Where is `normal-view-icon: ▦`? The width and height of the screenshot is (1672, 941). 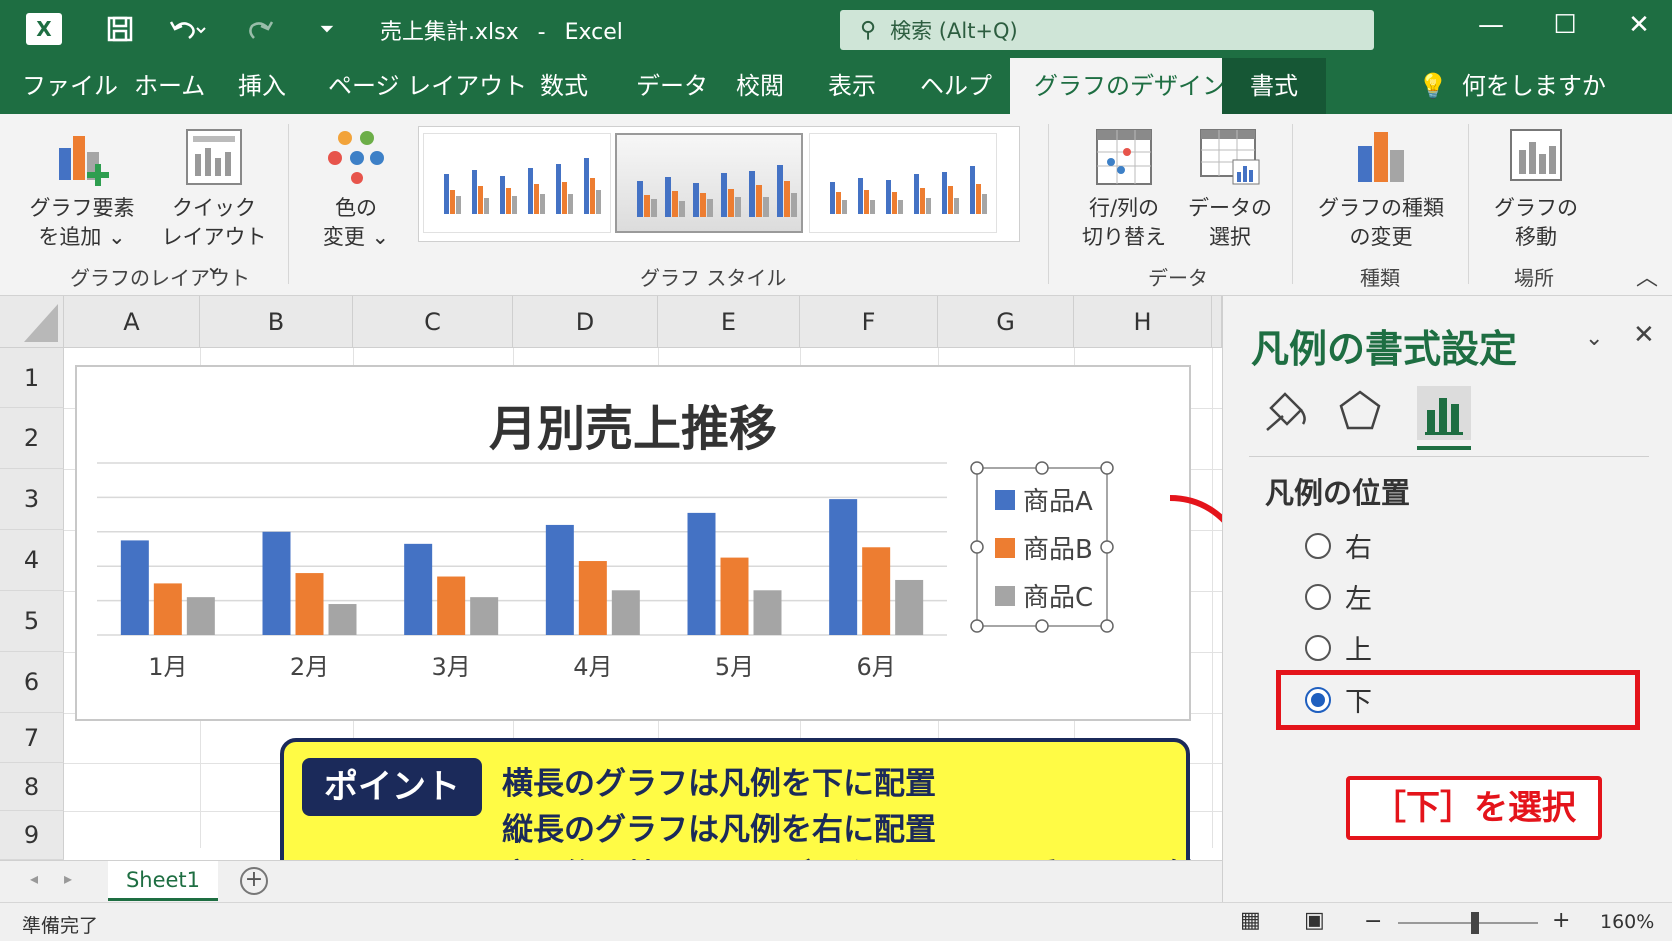 normal-view-icon: ▦ is located at coordinates (1250, 920).